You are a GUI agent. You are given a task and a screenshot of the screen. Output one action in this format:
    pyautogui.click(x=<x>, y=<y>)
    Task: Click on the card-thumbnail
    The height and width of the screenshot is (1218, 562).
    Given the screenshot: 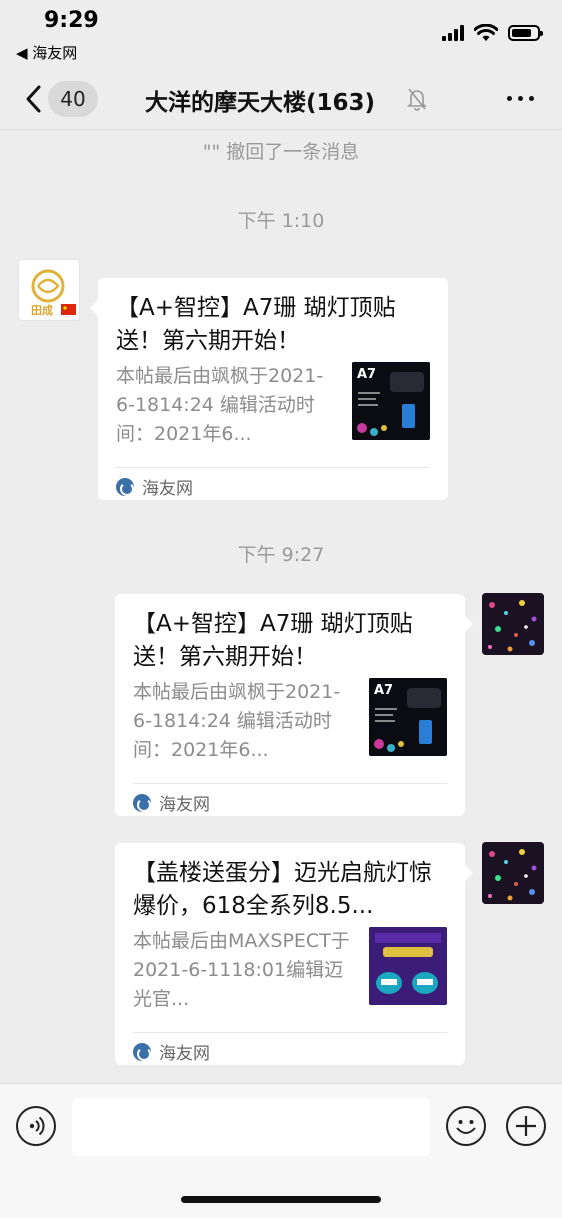 What is the action you would take?
    pyautogui.click(x=408, y=966)
    